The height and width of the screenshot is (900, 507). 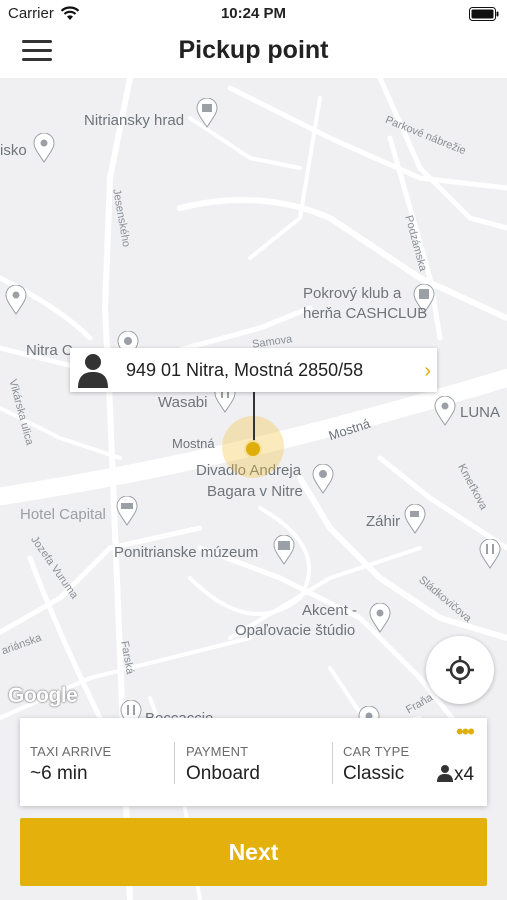 What do you see at coordinates (465, 732) in the screenshot?
I see `more-options-icon: •••` at bounding box center [465, 732].